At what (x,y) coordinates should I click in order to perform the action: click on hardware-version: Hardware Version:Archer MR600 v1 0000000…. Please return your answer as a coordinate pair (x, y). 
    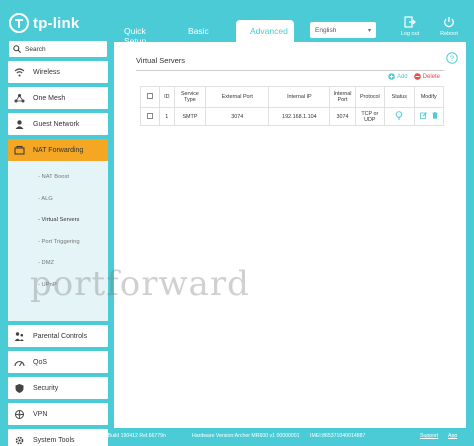
    Looking at the image, I should click on (246, 436).